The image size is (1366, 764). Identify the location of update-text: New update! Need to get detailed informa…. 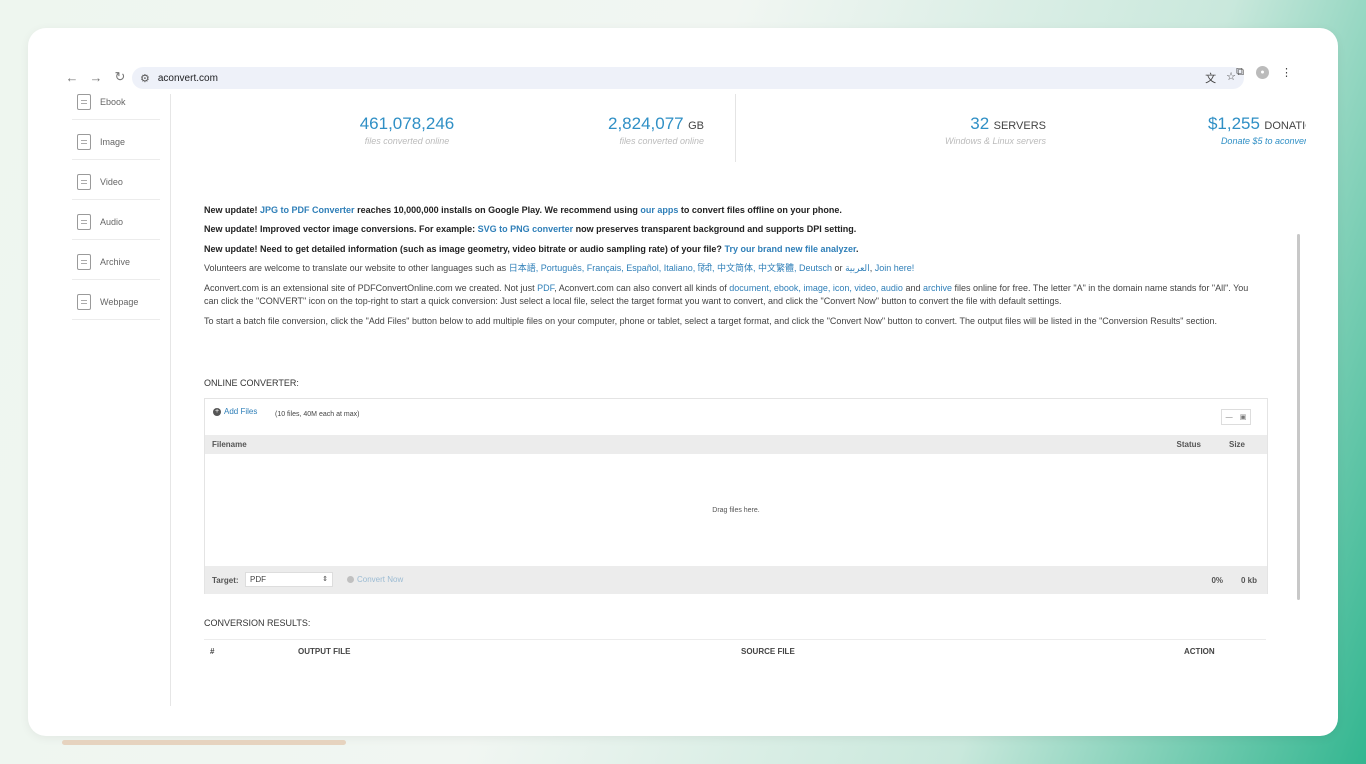
(463, 249).